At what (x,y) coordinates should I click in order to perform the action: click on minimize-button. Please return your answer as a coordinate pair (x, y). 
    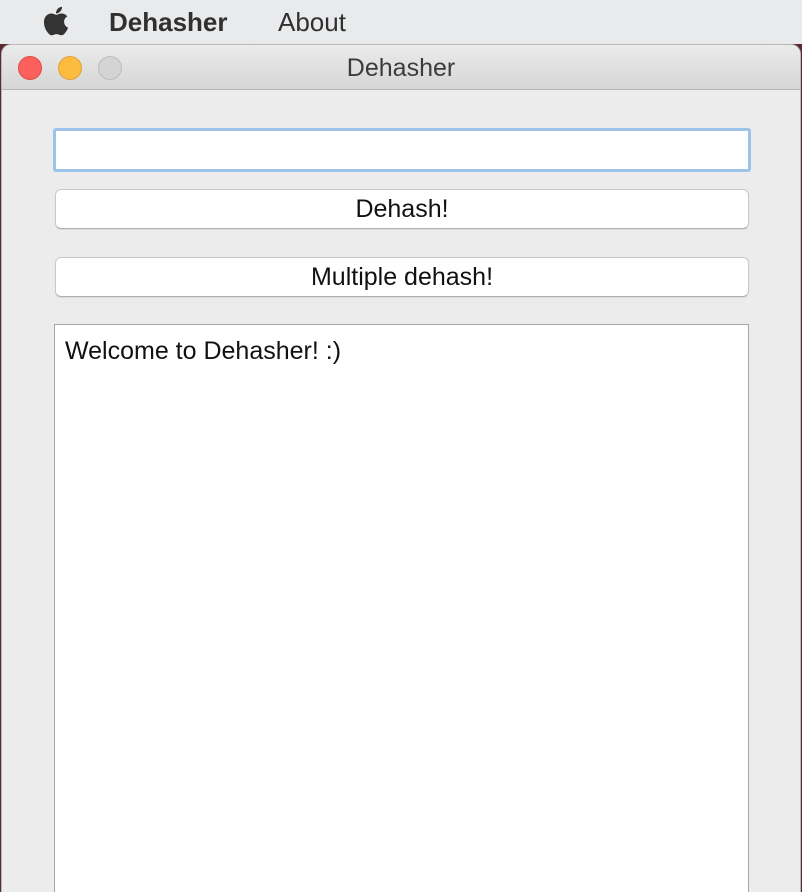
    Looking at the image, I should click on (70, 68).